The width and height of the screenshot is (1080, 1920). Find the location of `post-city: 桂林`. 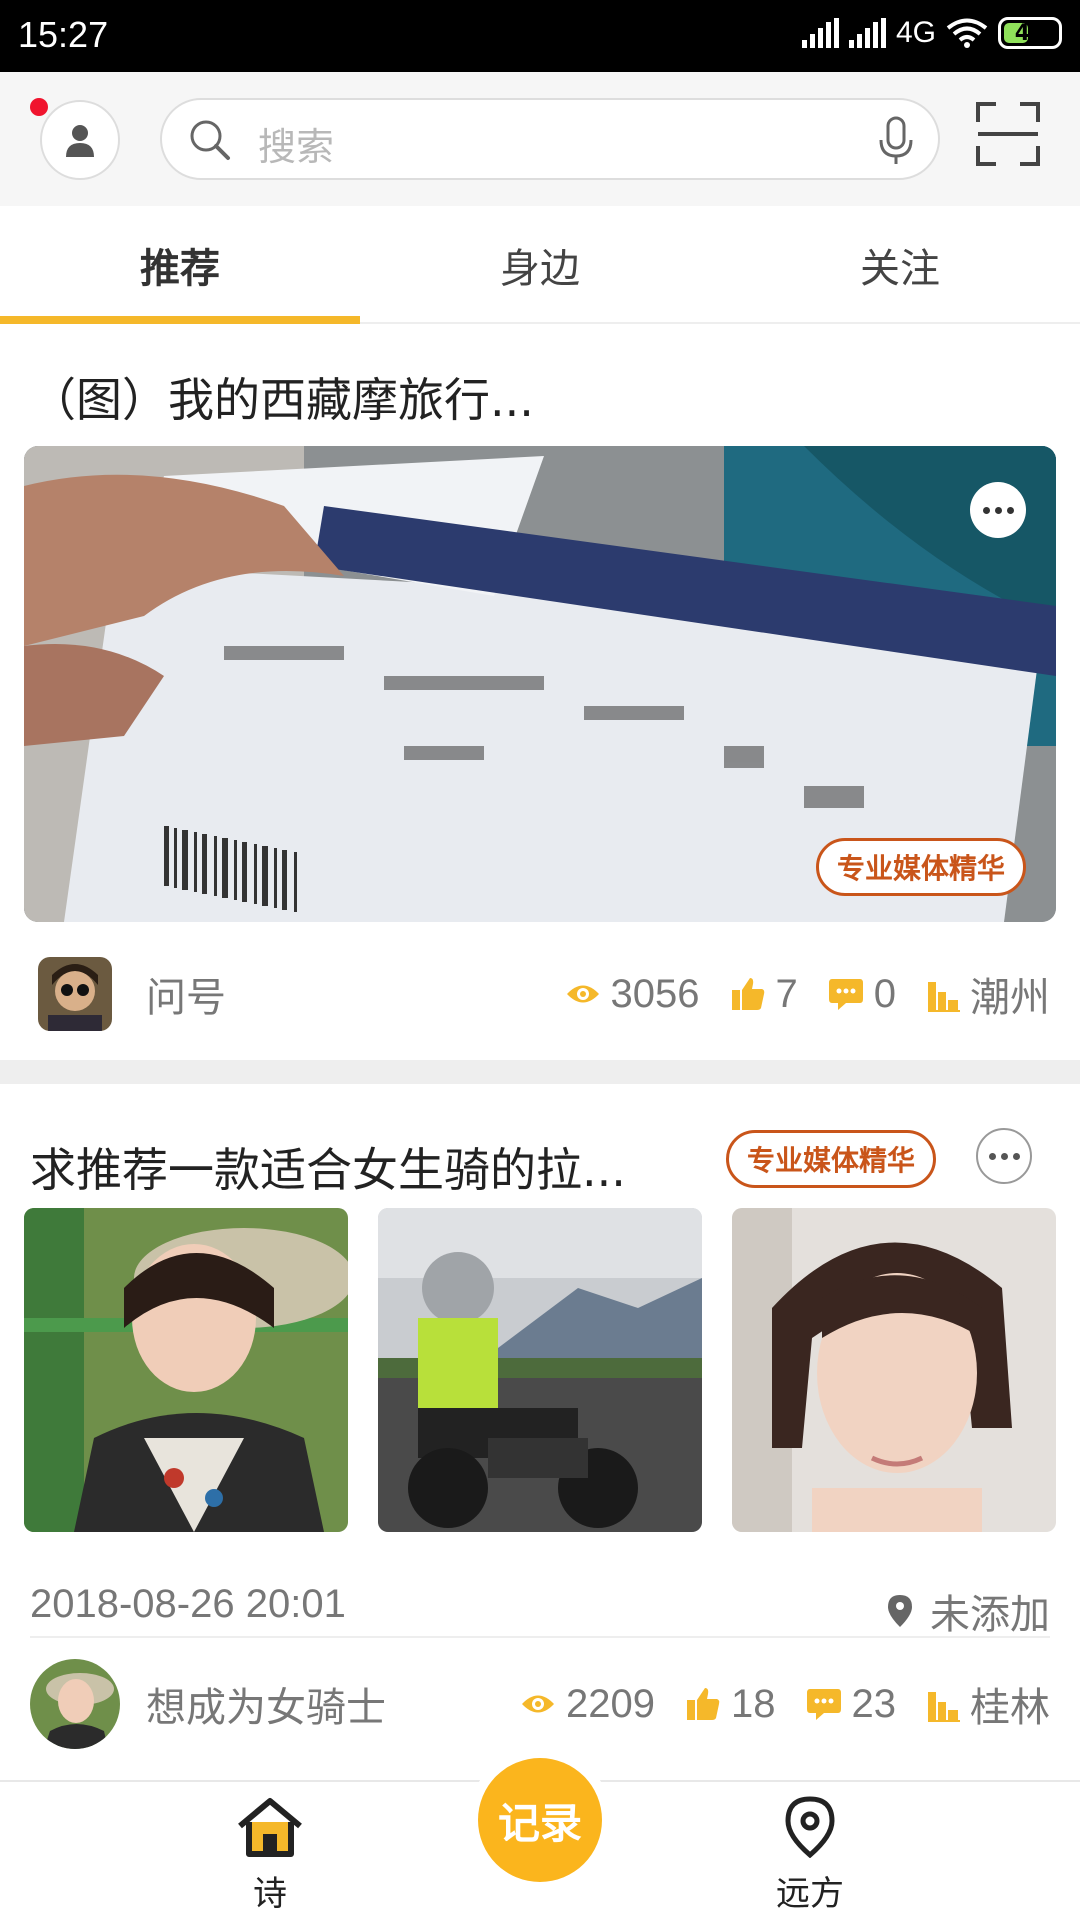

post-city: 桂林 is located at coordinates (988, 1704).